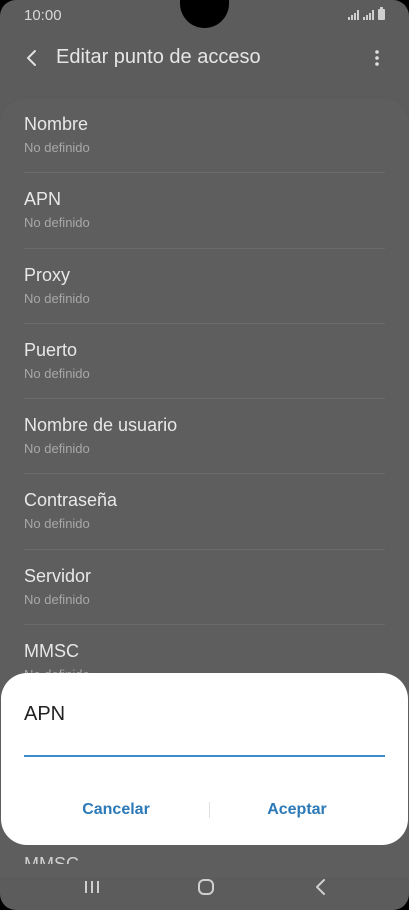 Image resolution: width=409 pixels, height=910 pixels. I want to click on list-item-puerto: Puerto No definido, so click(204, 362).